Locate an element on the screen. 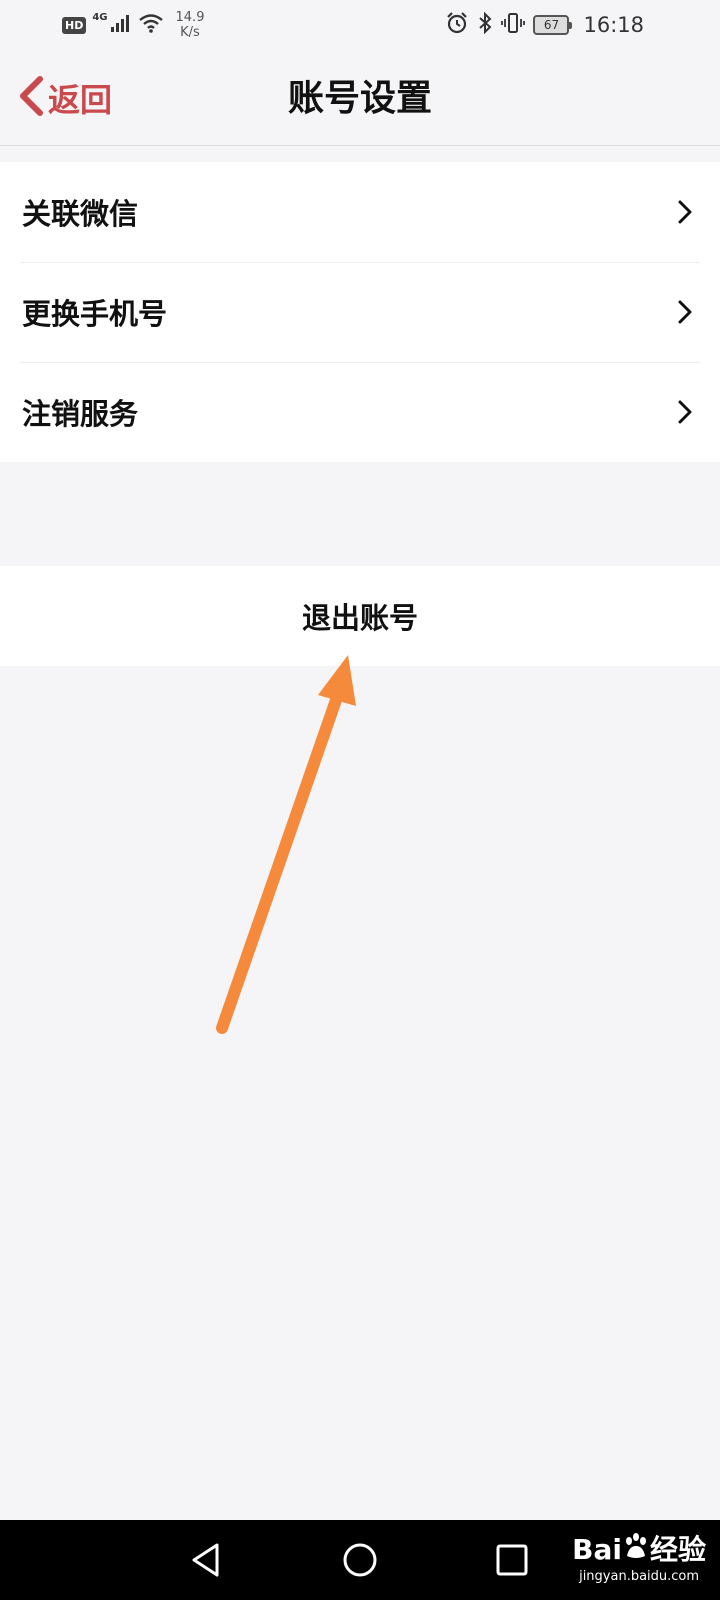 The width and height of the screenshot is (720, 1600). battery-icon: 67 is located at coordinates (553, 25).